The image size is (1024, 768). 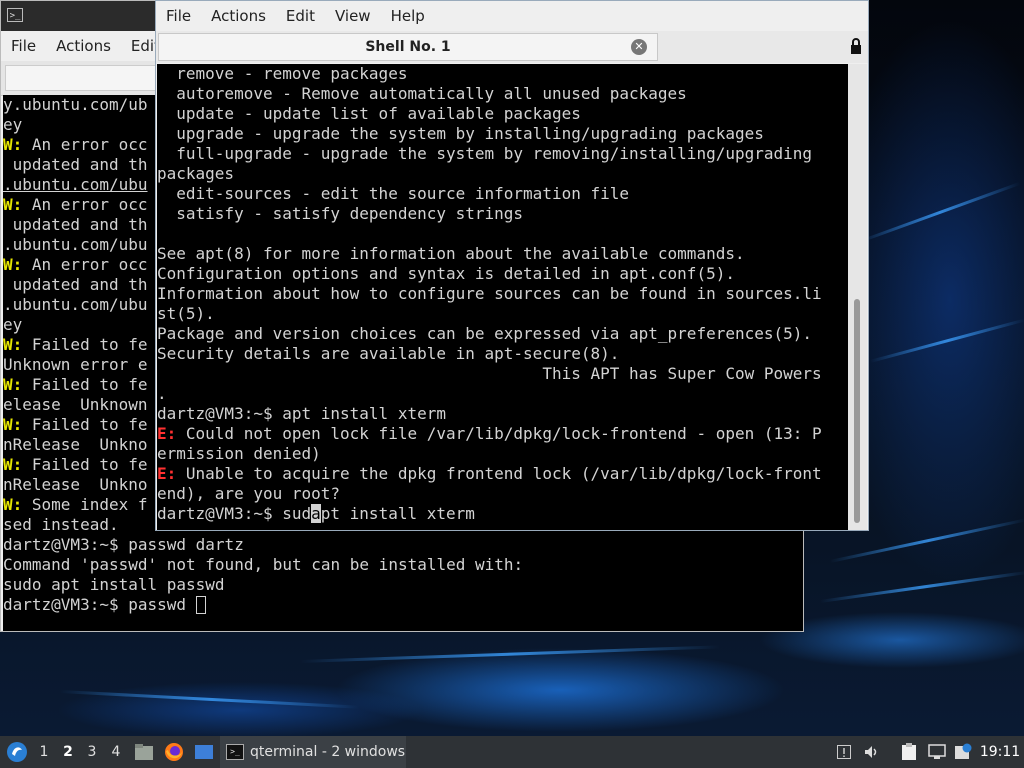 What do you see at coordinates (204, 752) in the screenshot?
I see `desktop-icon` at bounding box center [204, 752].